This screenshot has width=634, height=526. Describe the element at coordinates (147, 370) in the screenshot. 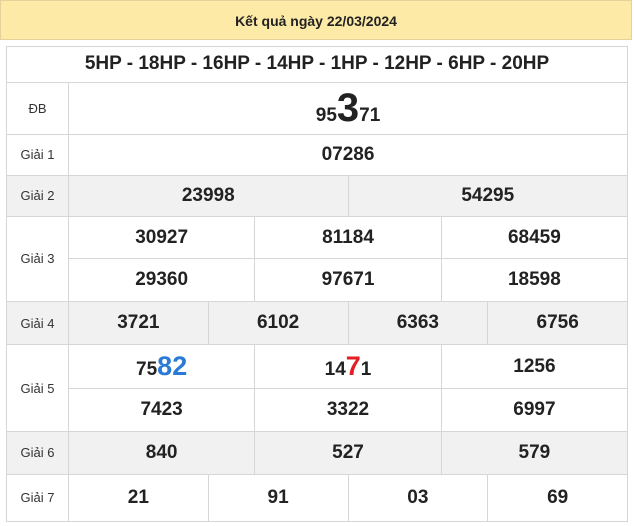

I see `prize-5-digits-pre: 75` at that location.